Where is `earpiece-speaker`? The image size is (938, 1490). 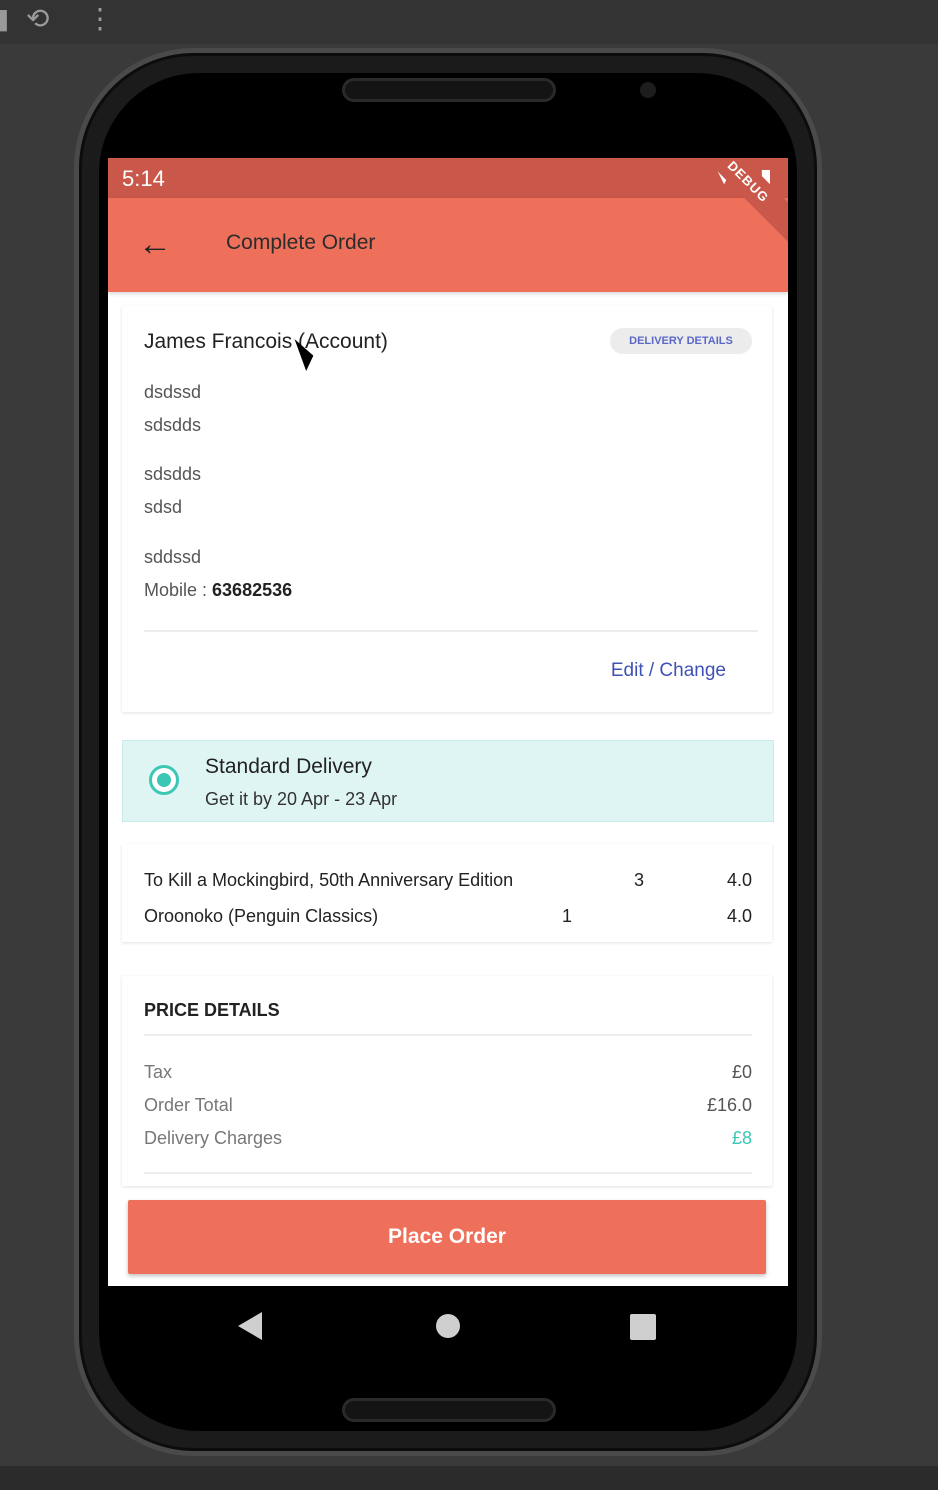 earpiece-speaker is located at coordinates (449, 90).